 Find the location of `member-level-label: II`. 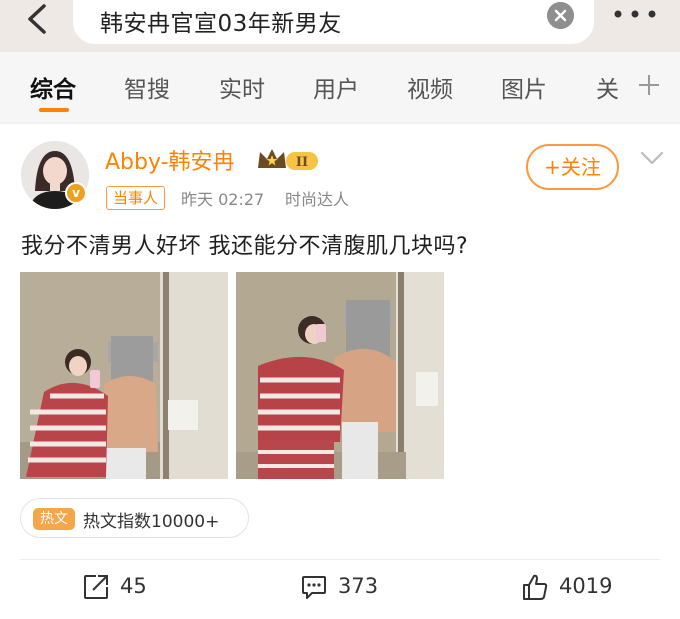

member-level-label: II is located at coordinates (302, 162).